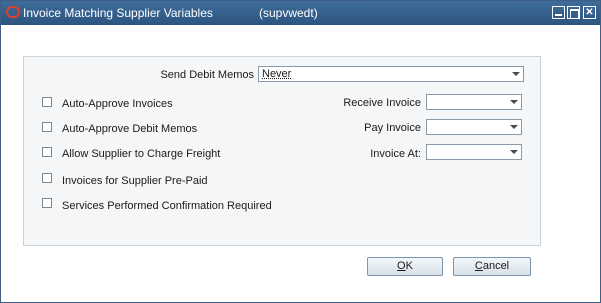 The height and width of the screenshot is (303, 601). What do you see at coordinates (288, 13) in the screenshot?
I see `window-subtitle: (supvwedt)` at bounding box center [288, 13].